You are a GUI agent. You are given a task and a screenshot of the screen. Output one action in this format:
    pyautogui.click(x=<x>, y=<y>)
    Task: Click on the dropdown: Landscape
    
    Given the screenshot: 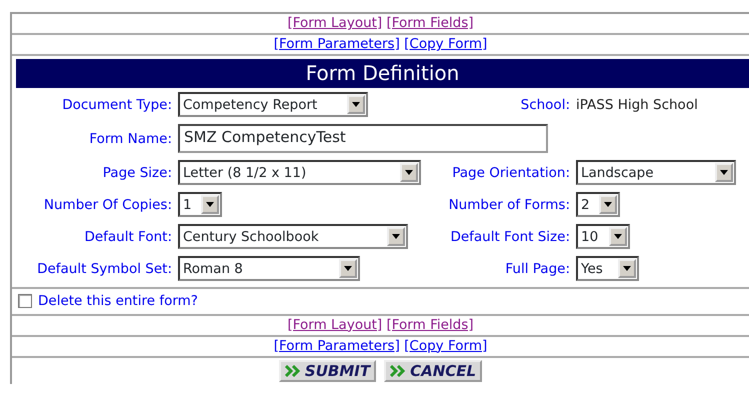 What is the action you would take?
    pyautogui.click(x=656, y=173)
    